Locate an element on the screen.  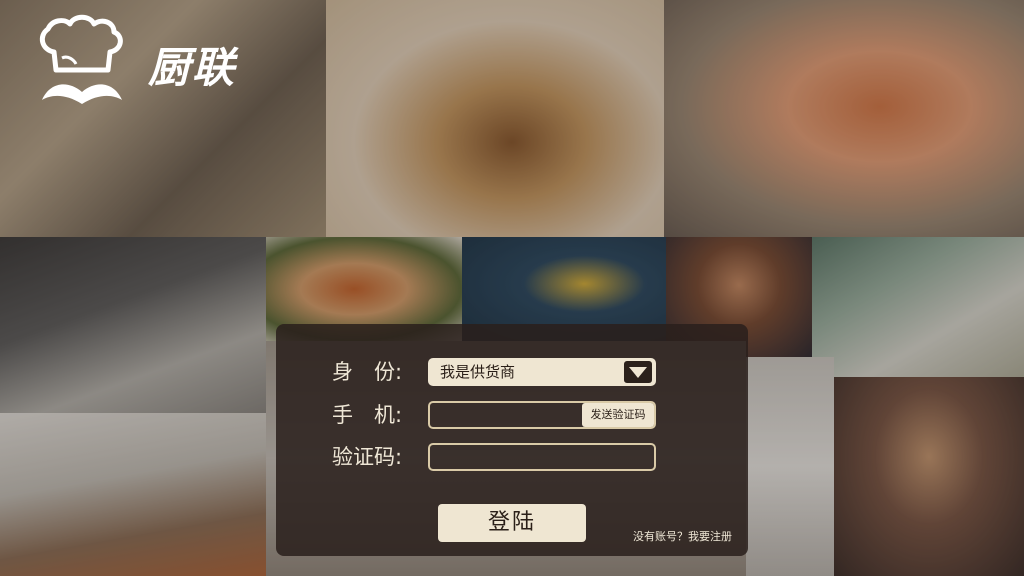
login-button: 登陆 is located at coordinates (512, 523).